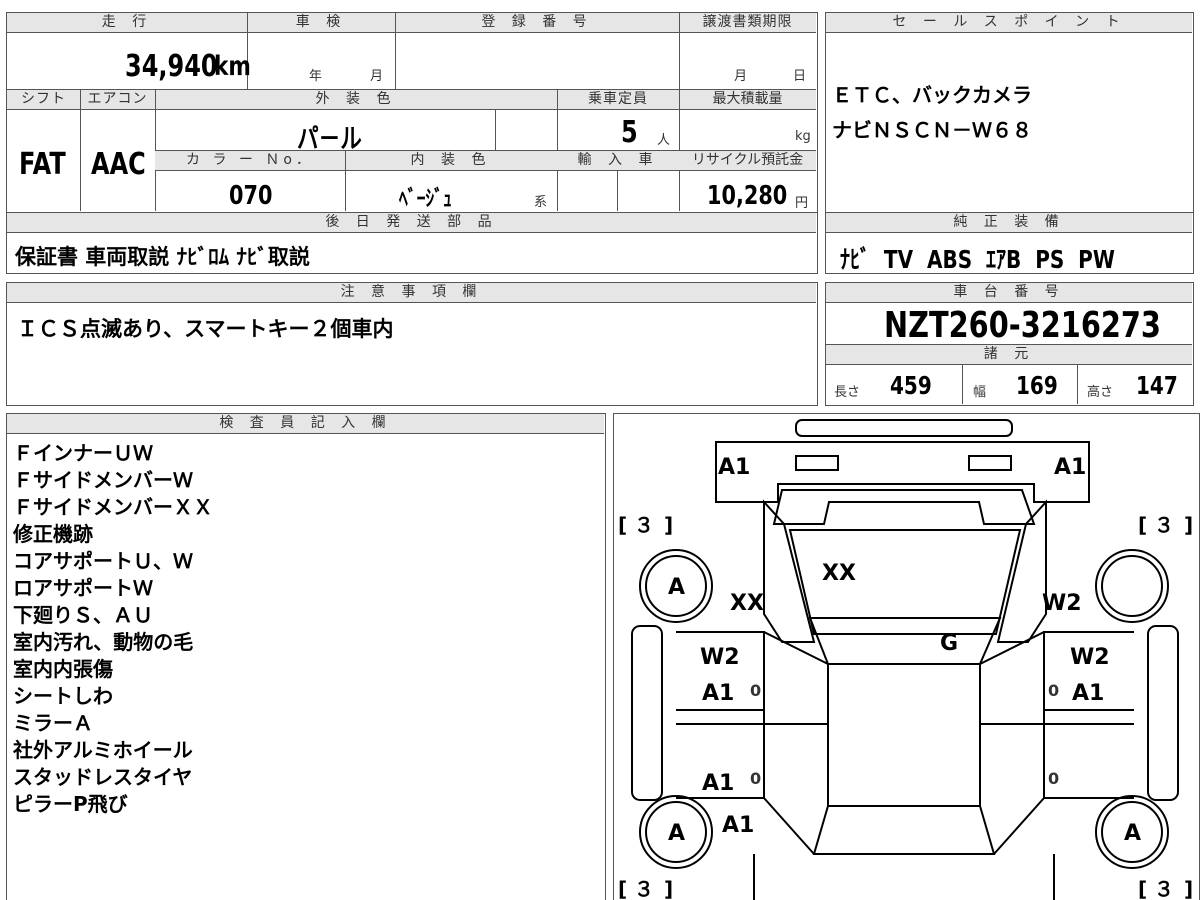 This screenshot has width=1200, height=900. I want to click on bracket-tire-fl-open: [, so click(622, 525).